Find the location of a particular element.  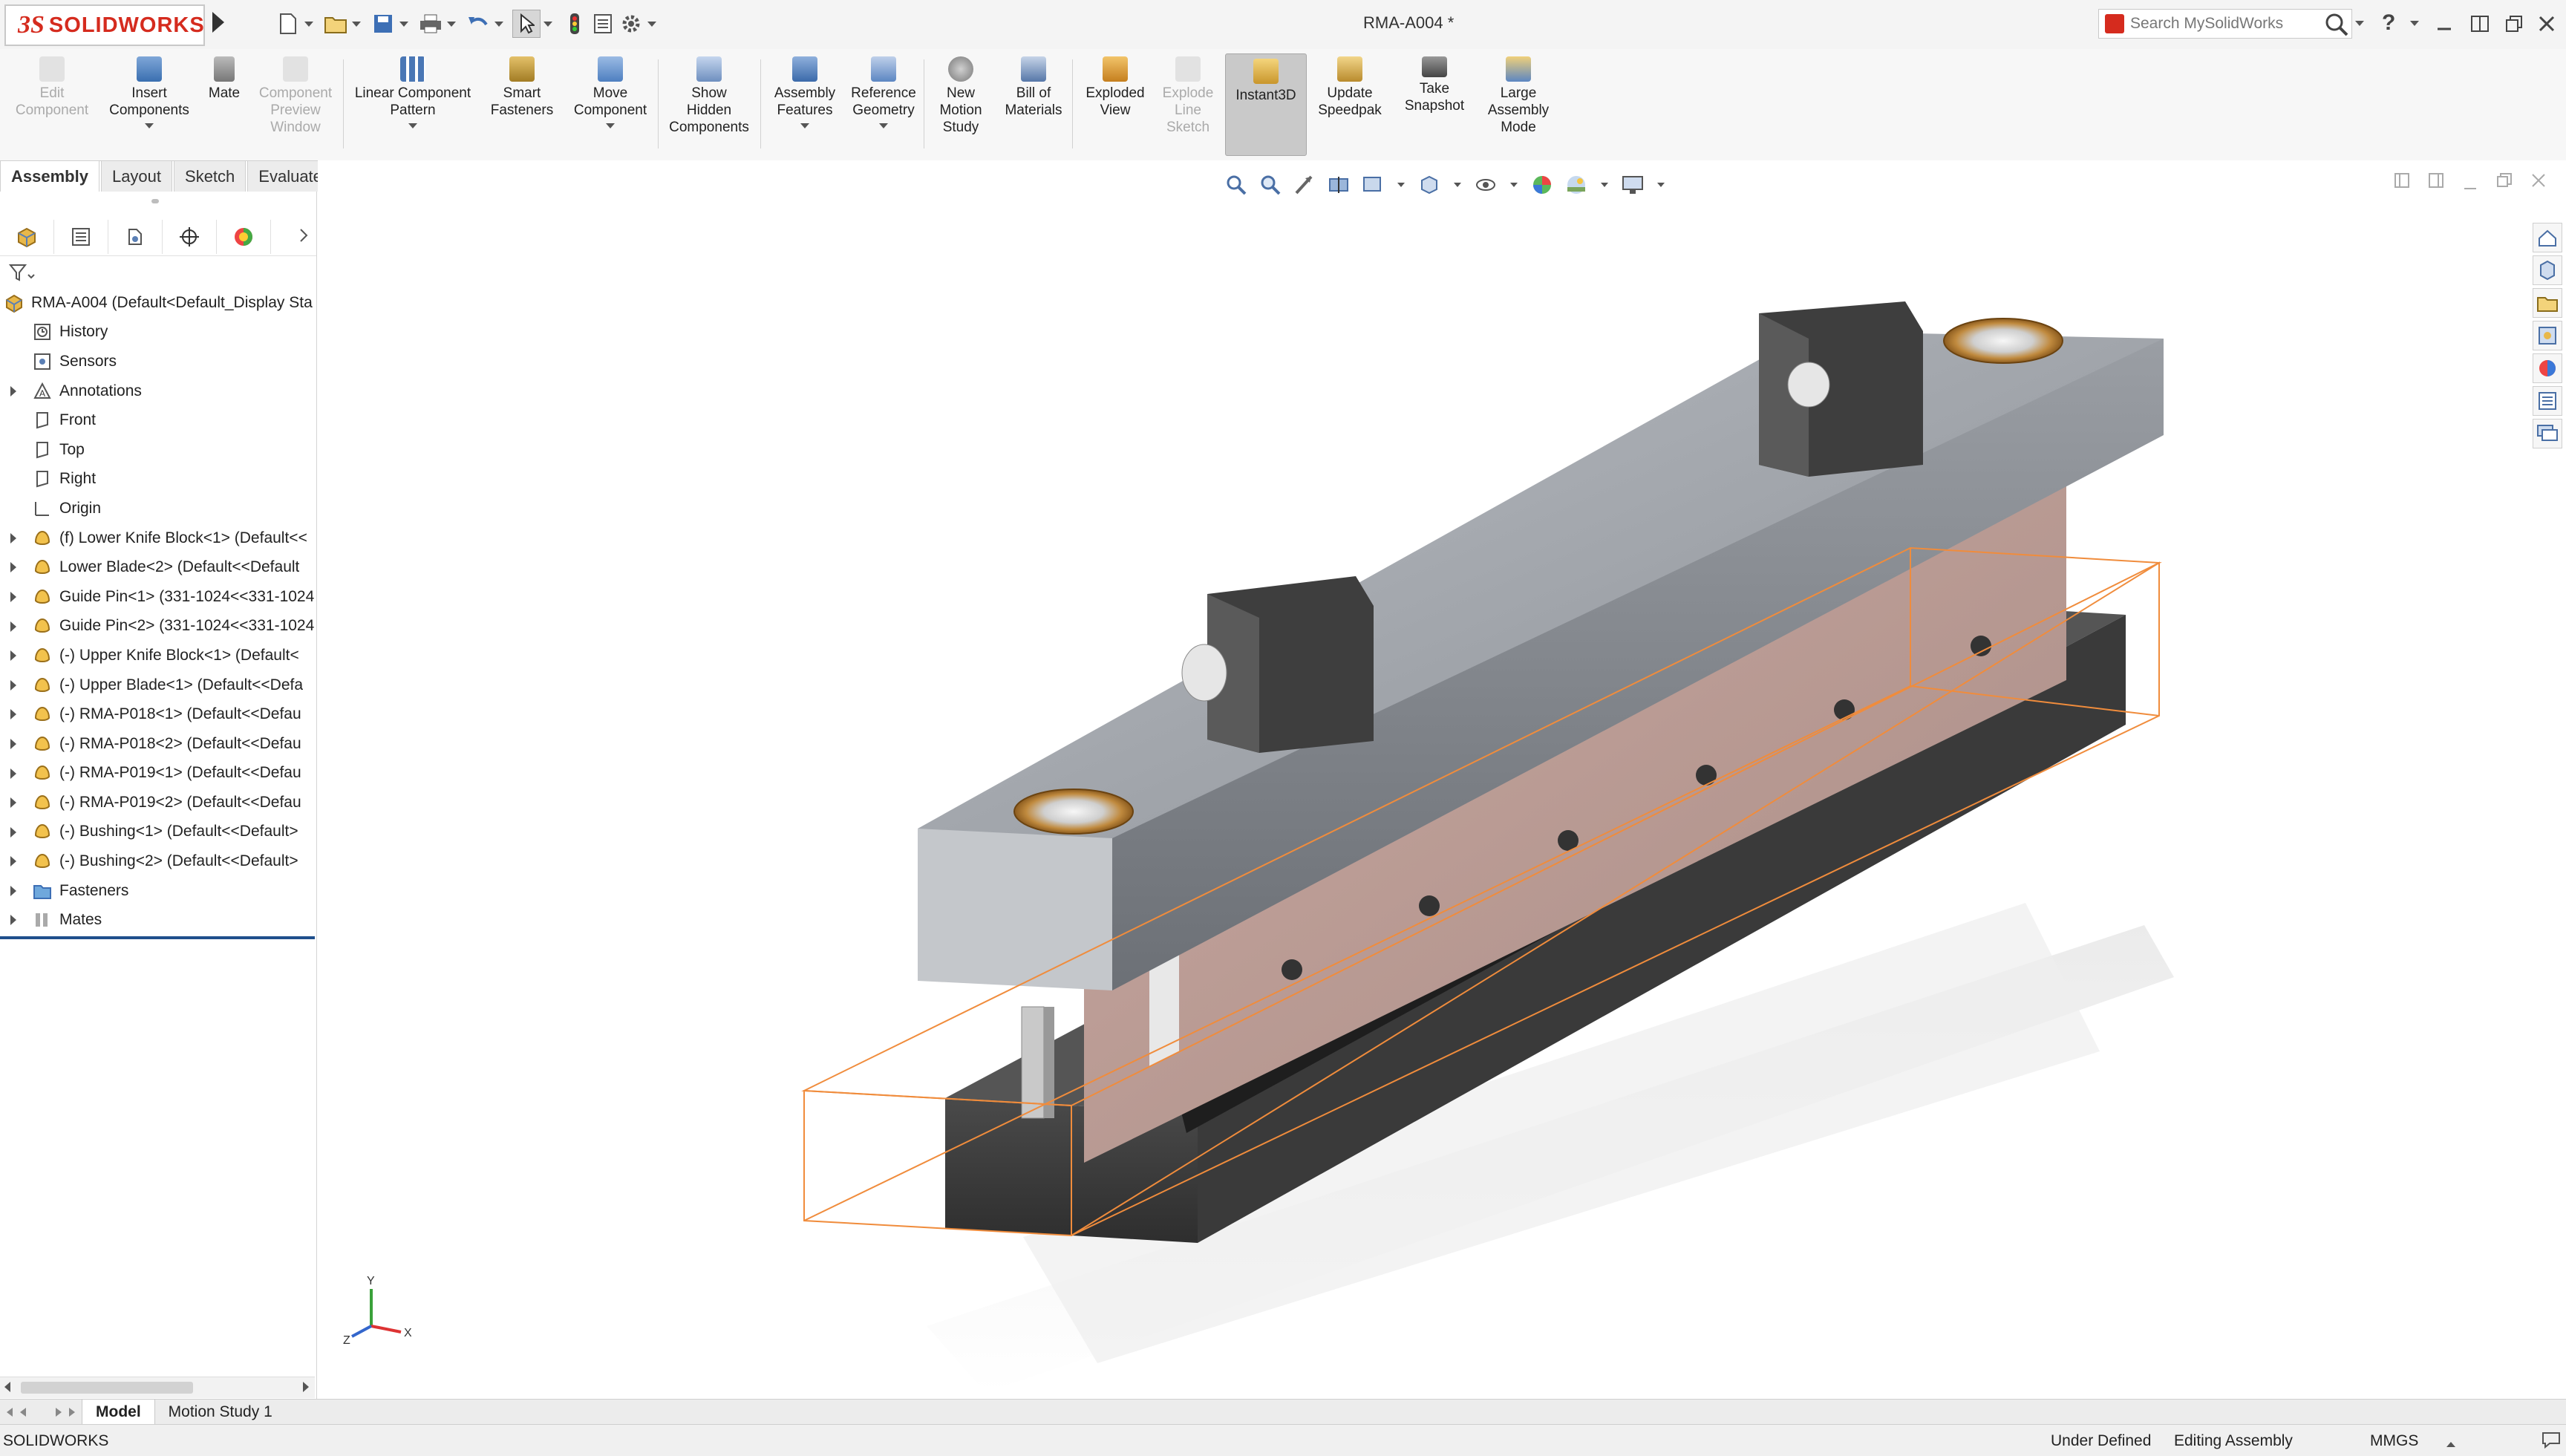

tab-assembly: Assembly is located at coordinates (49, 176).